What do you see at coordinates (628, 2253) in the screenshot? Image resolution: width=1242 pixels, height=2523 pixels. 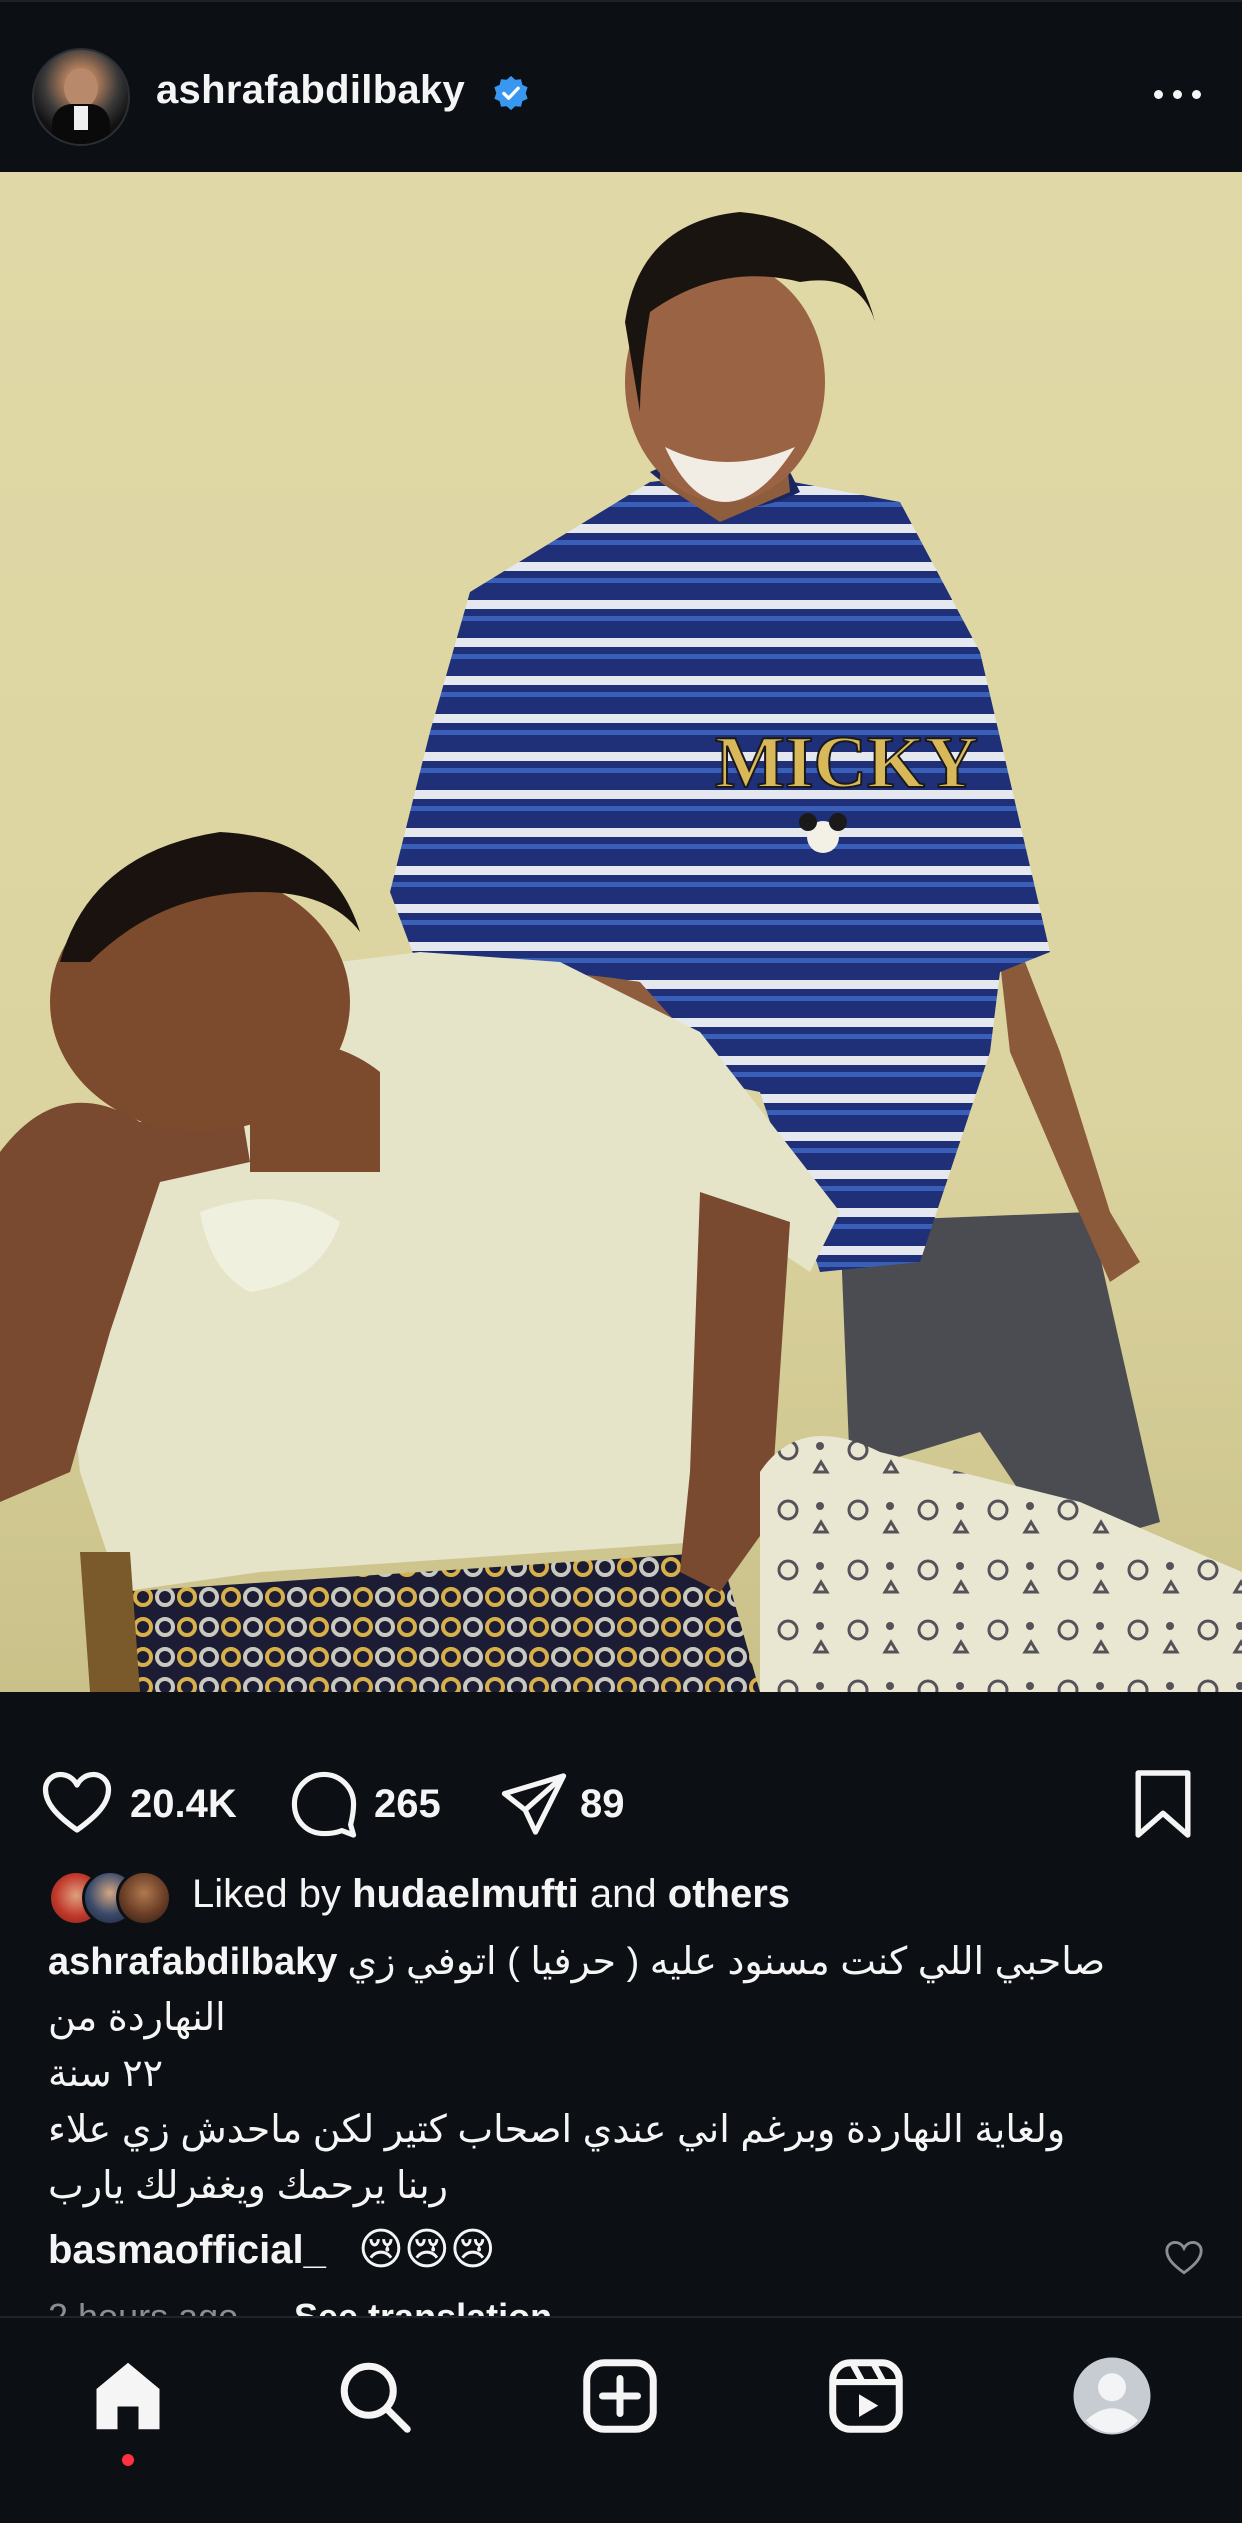 I see `comment-item: basmaofficial_ 😢😢😢` at bounding box center [628, 2253].